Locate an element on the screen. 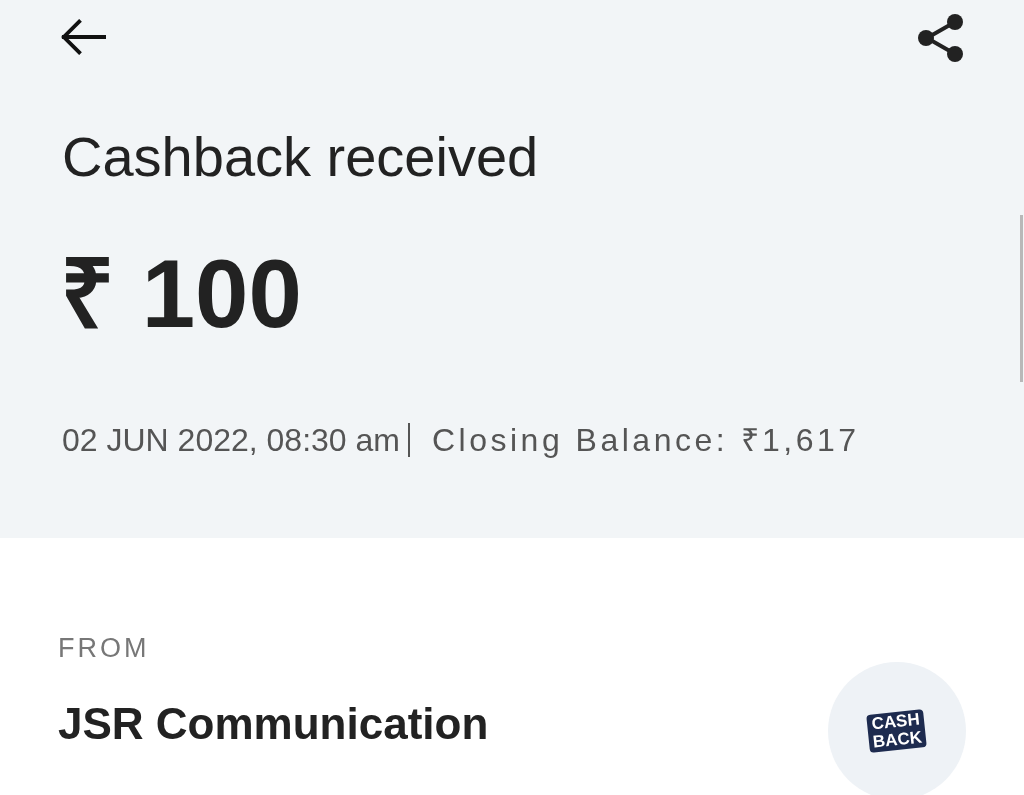 The height and width of the screenshot is (795, 1024). share-icon is located at coordinates (940, 38).